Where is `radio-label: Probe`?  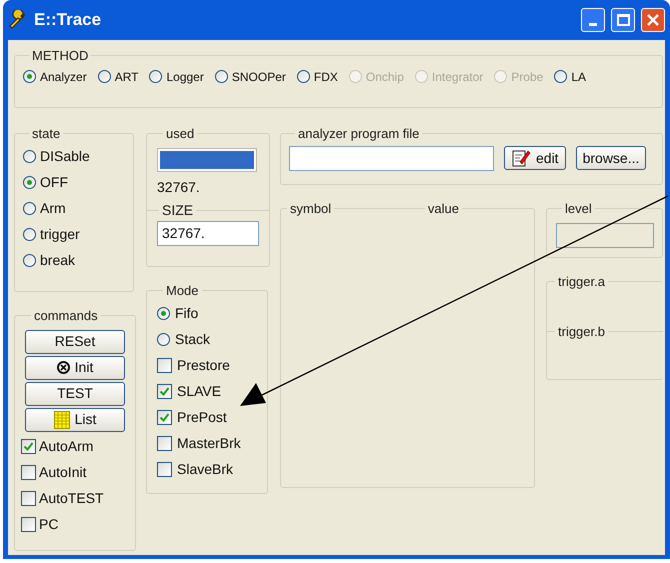 radio-label: Probe is located at coordinates (527, 77).